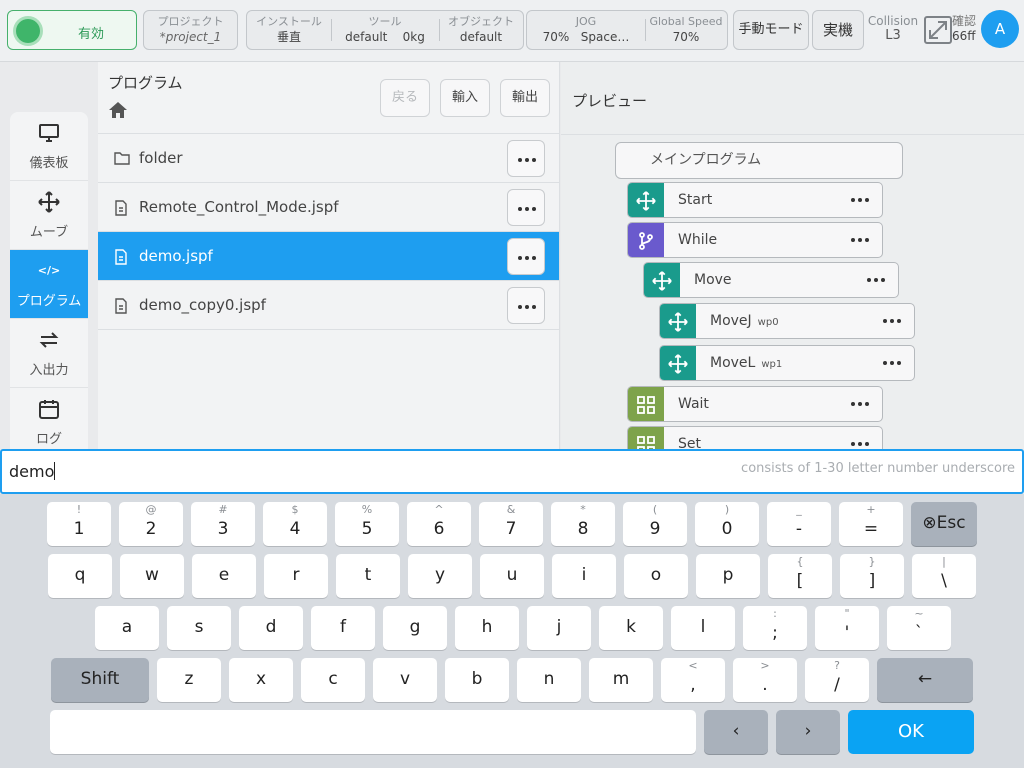  I want to click on key-row3-8: l, so click(703, 628).